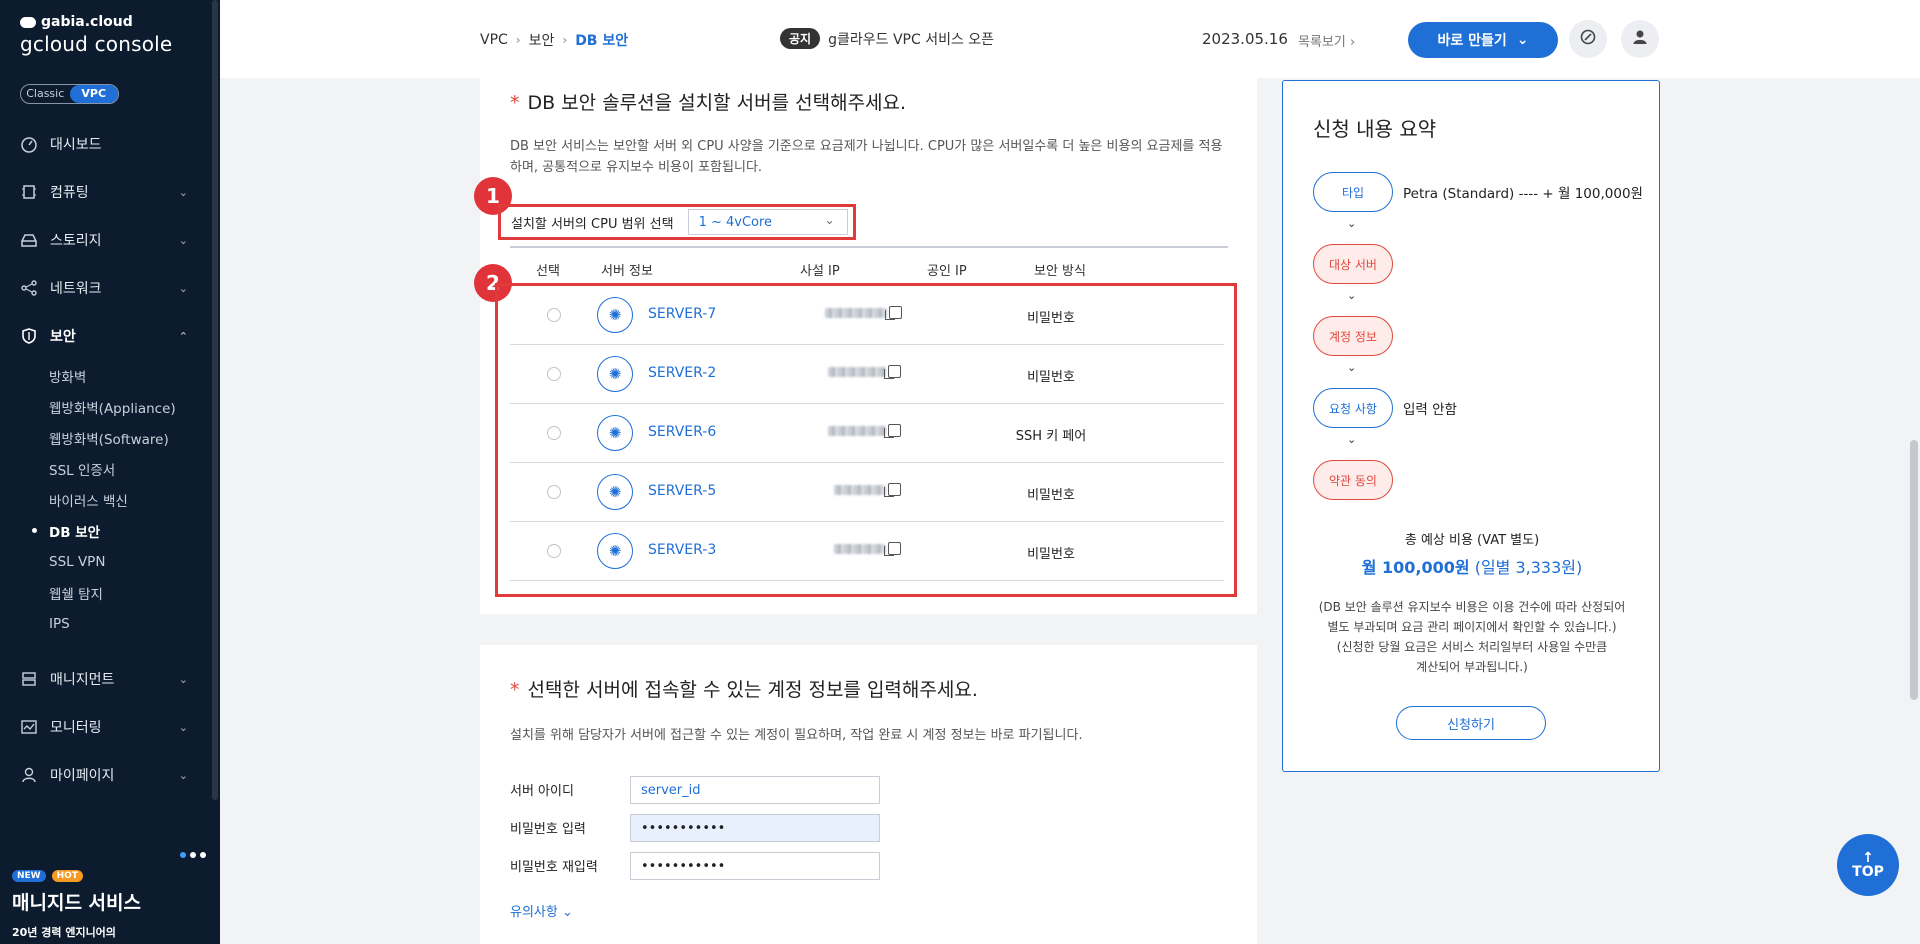 The width and height of the screenshot is (1920, 944). Describe the element at coordinates (29, 240) in the screenshot. I see `storage-icon` at that location.